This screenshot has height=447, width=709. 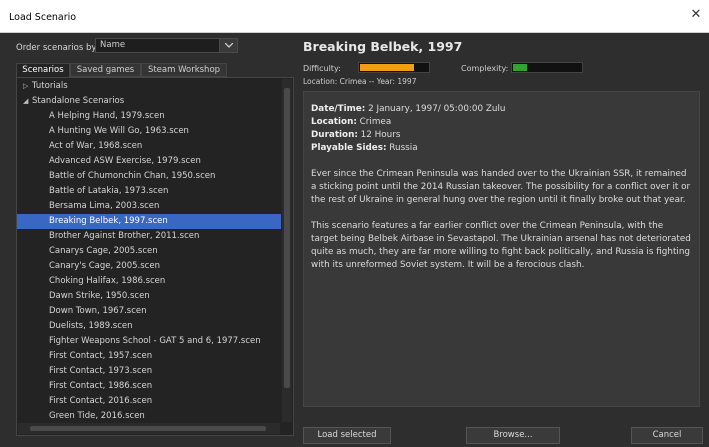 I want to click on tree-item-label: Bersama Lima, 2003.scen, so click(x=104, y=206).